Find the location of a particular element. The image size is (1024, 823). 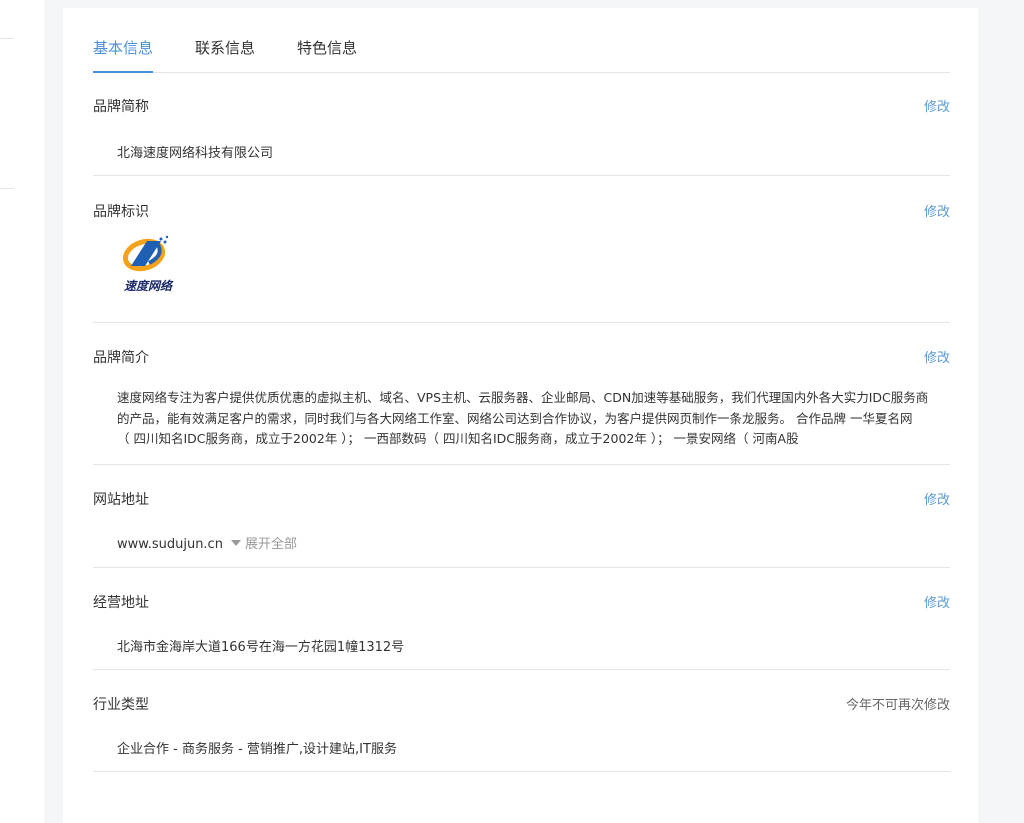

brand-short-value: 北海速度网络科技有限公司 is located at coordinates (195, 153).